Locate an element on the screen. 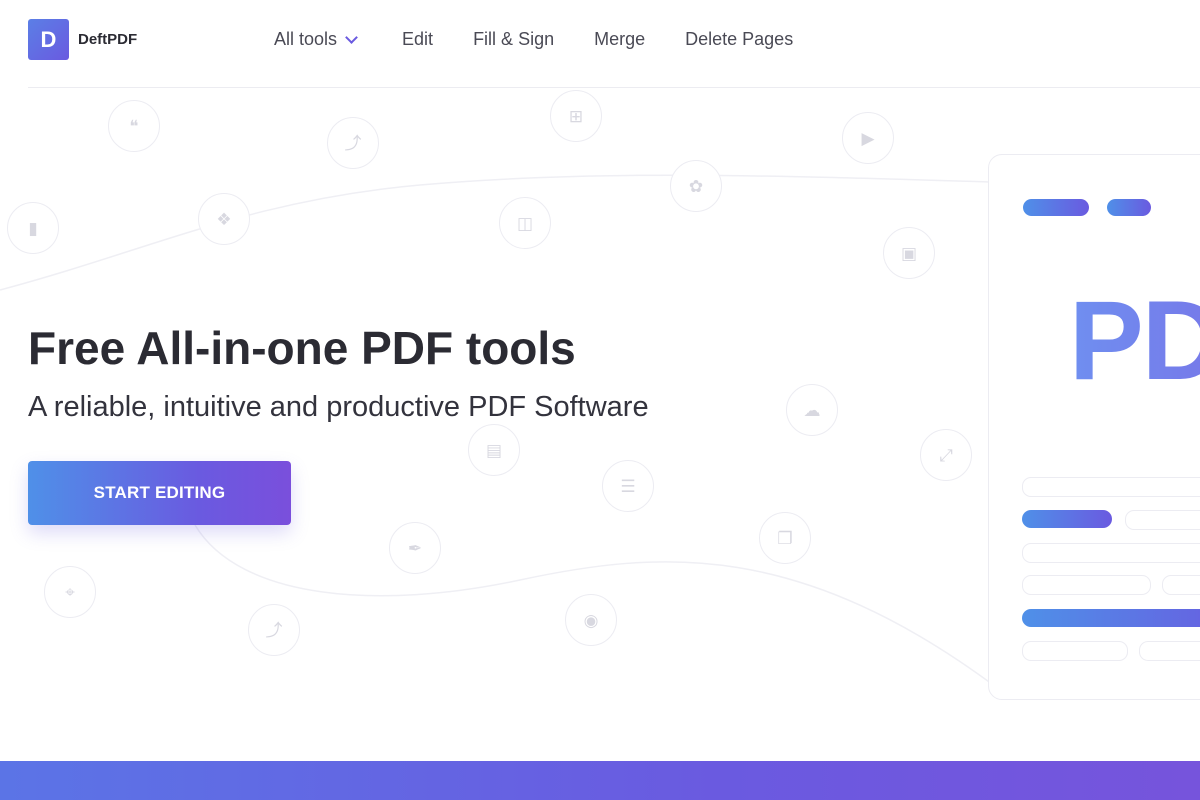  grid-icon: ⊞ is located at coordinates (576, 116).